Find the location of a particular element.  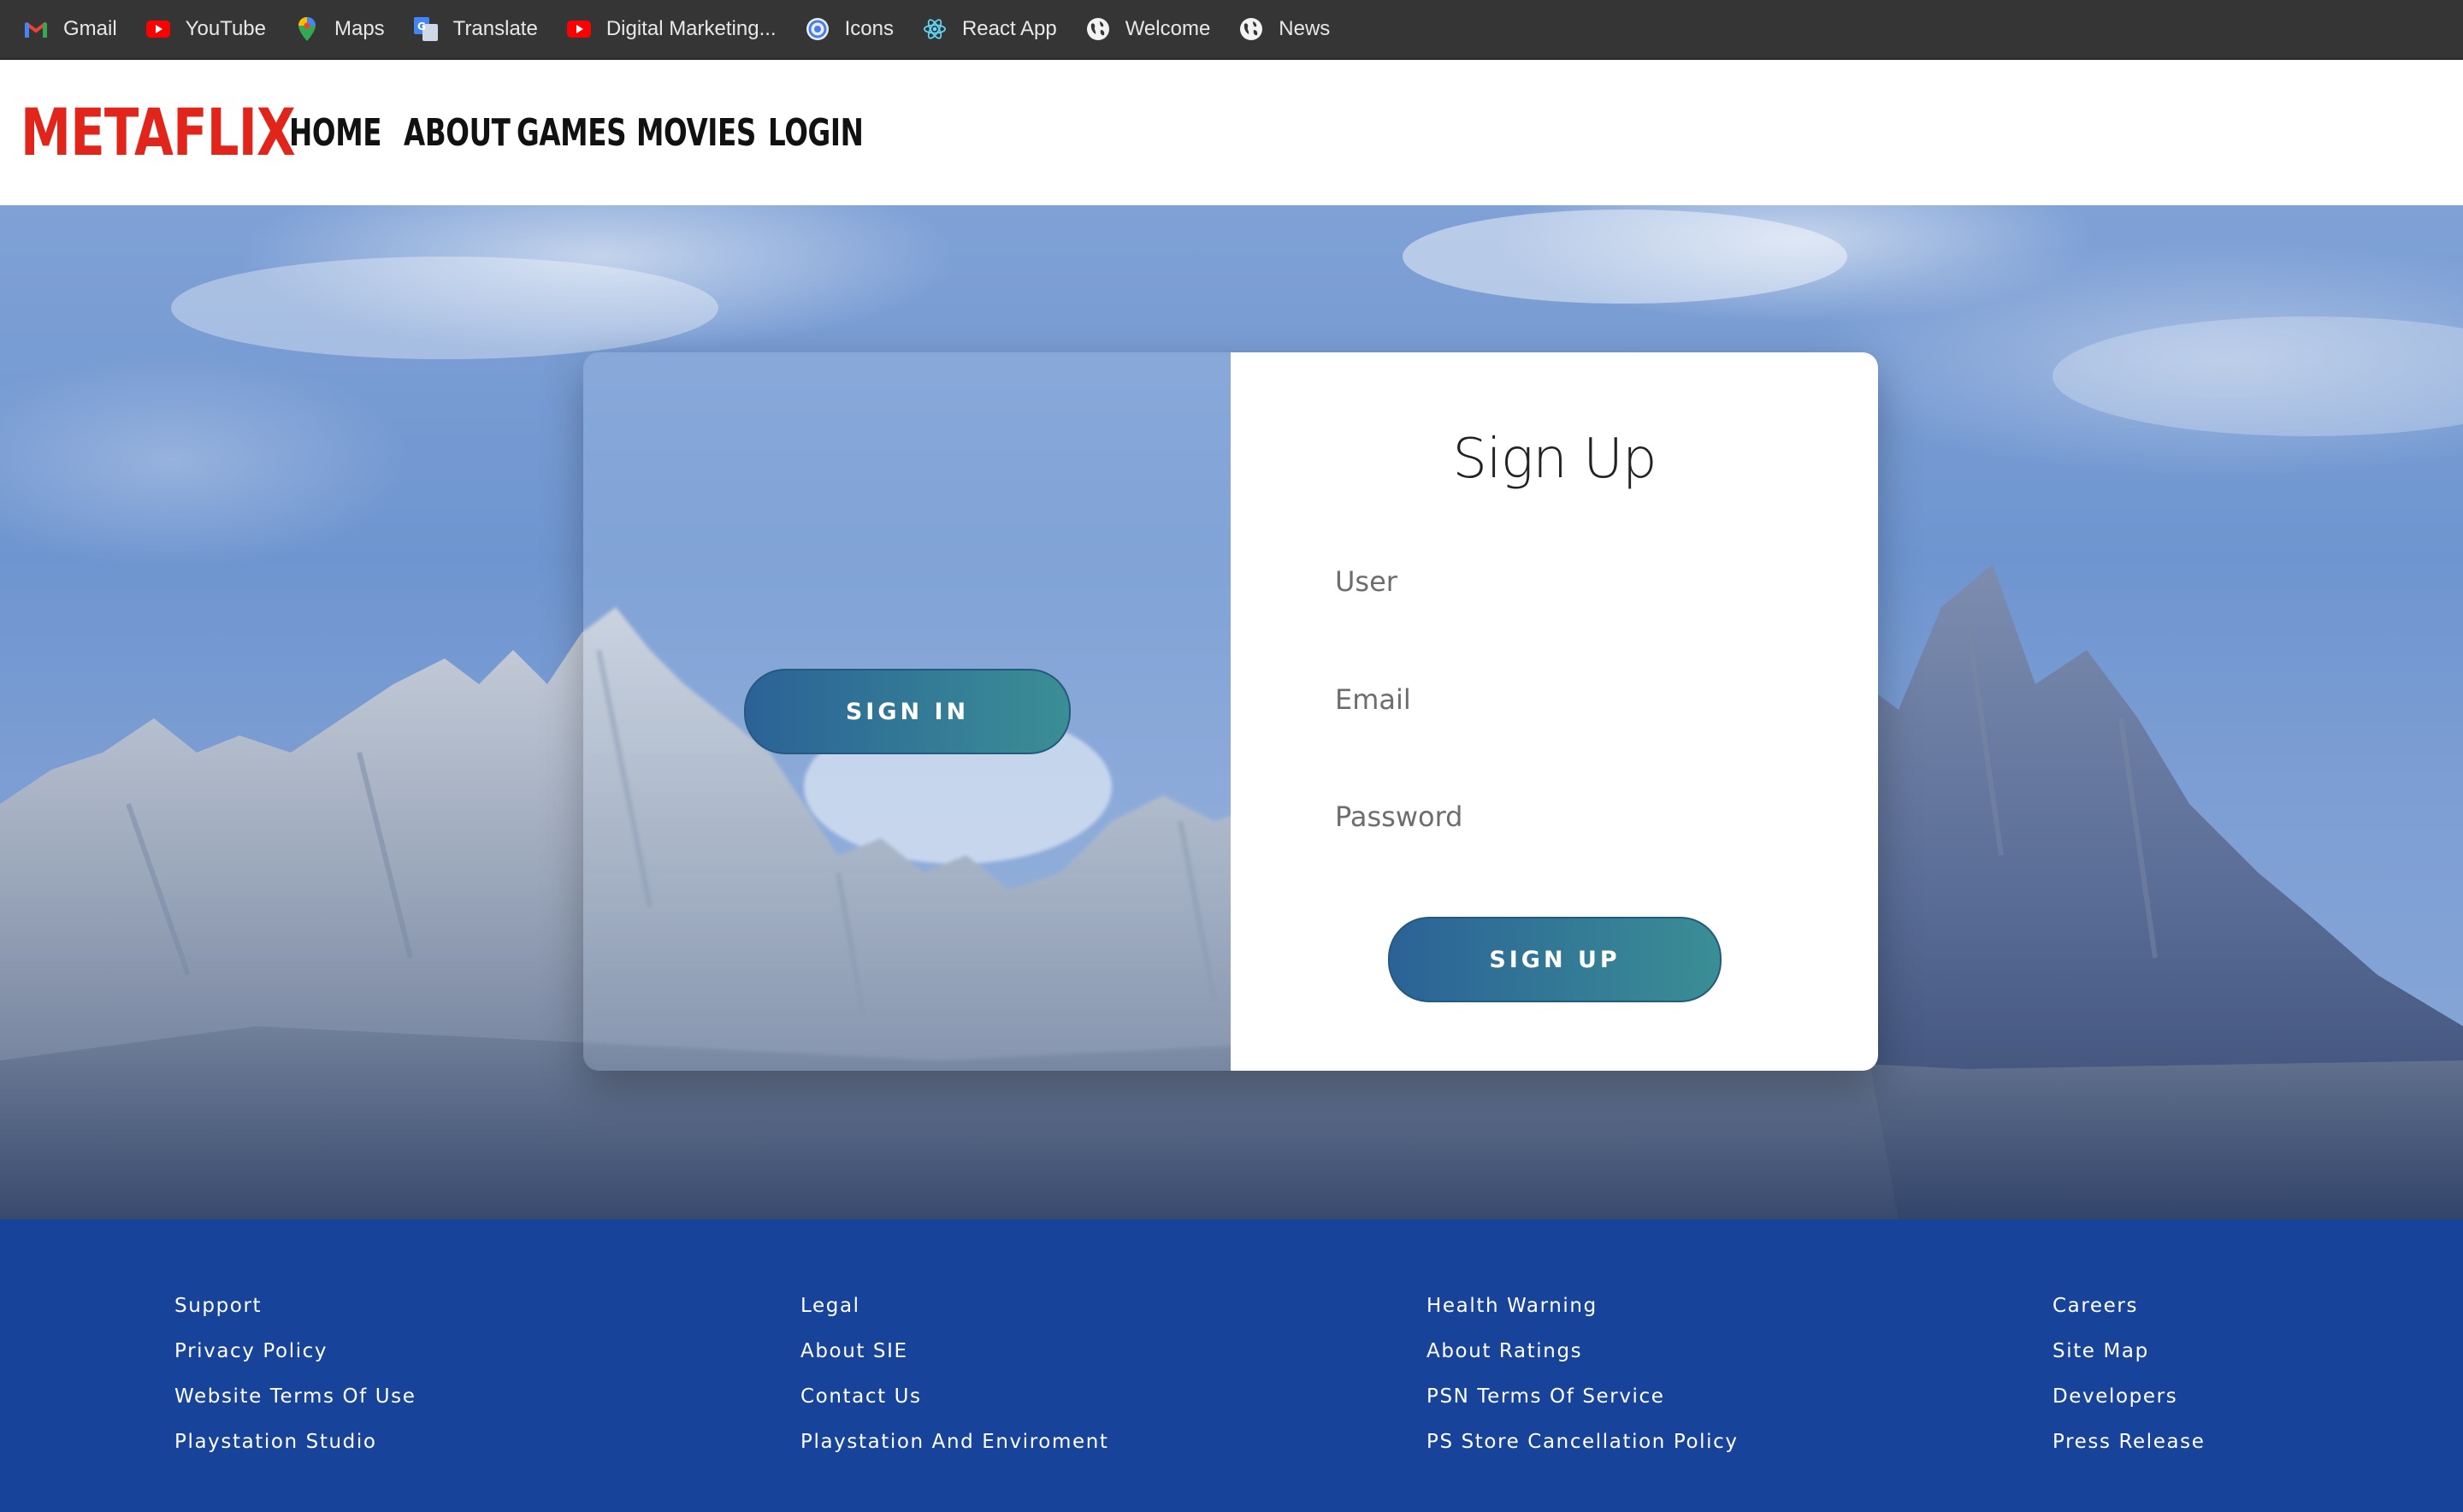

bookmark-news: News is located at coordinates (1284, 29).